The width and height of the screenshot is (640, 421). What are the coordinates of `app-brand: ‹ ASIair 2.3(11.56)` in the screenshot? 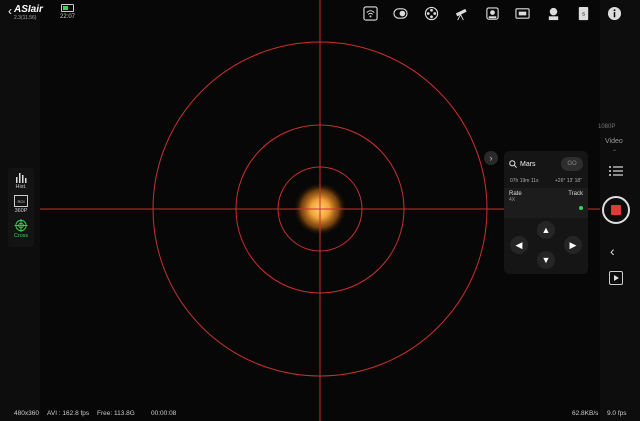 It's located at (25, 13).